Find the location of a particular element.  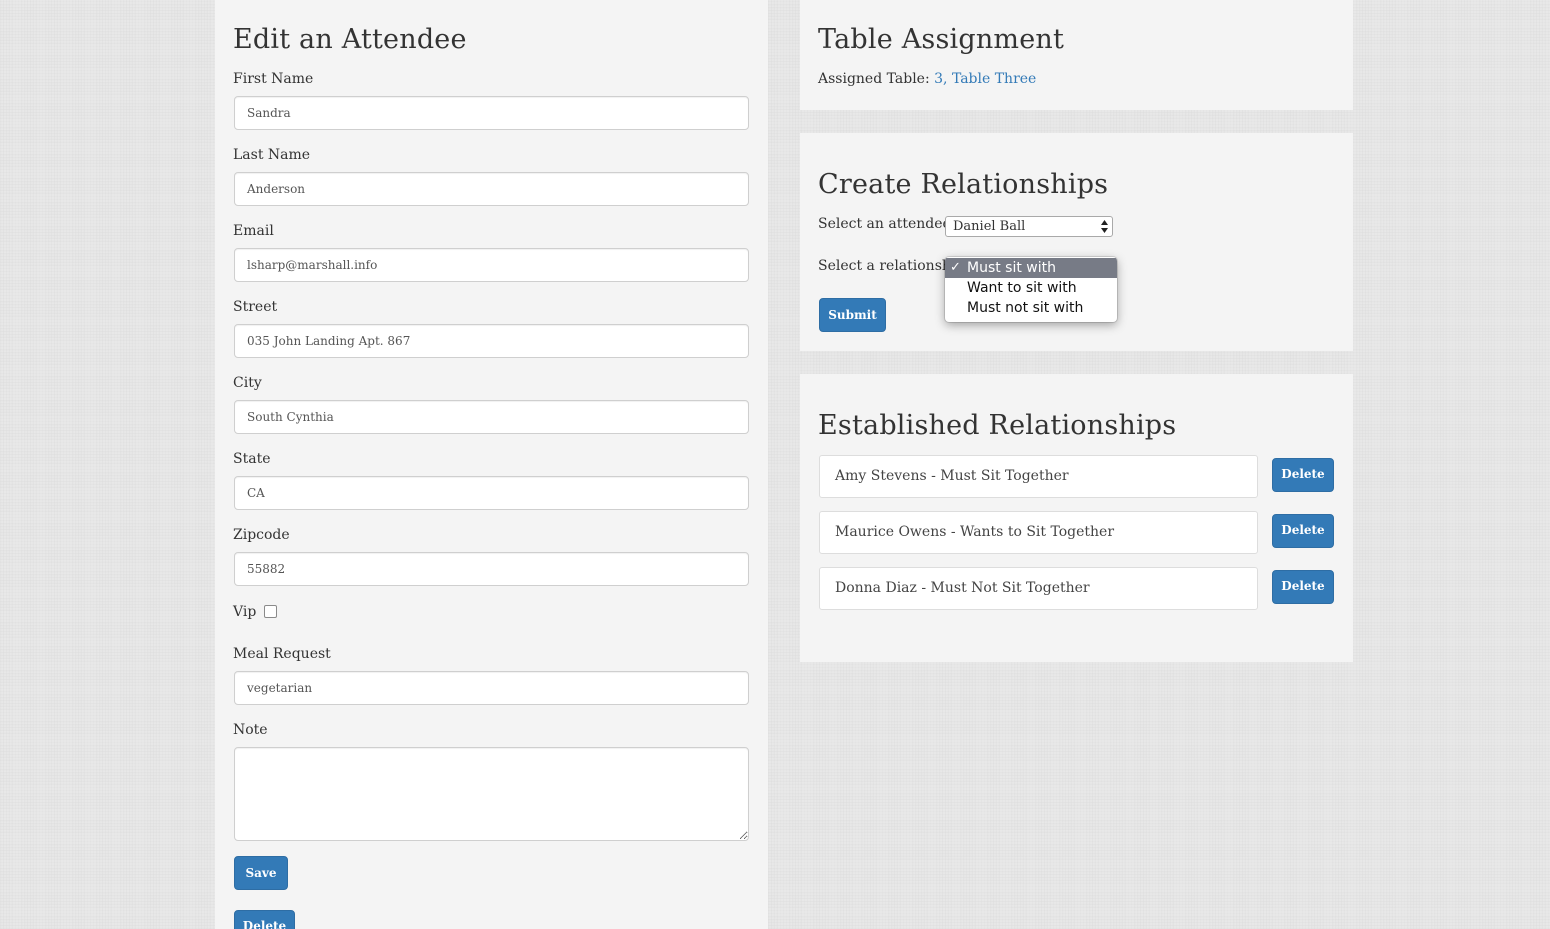

table-assignment-title: Table Assignment is located at coordinates (941, 39).